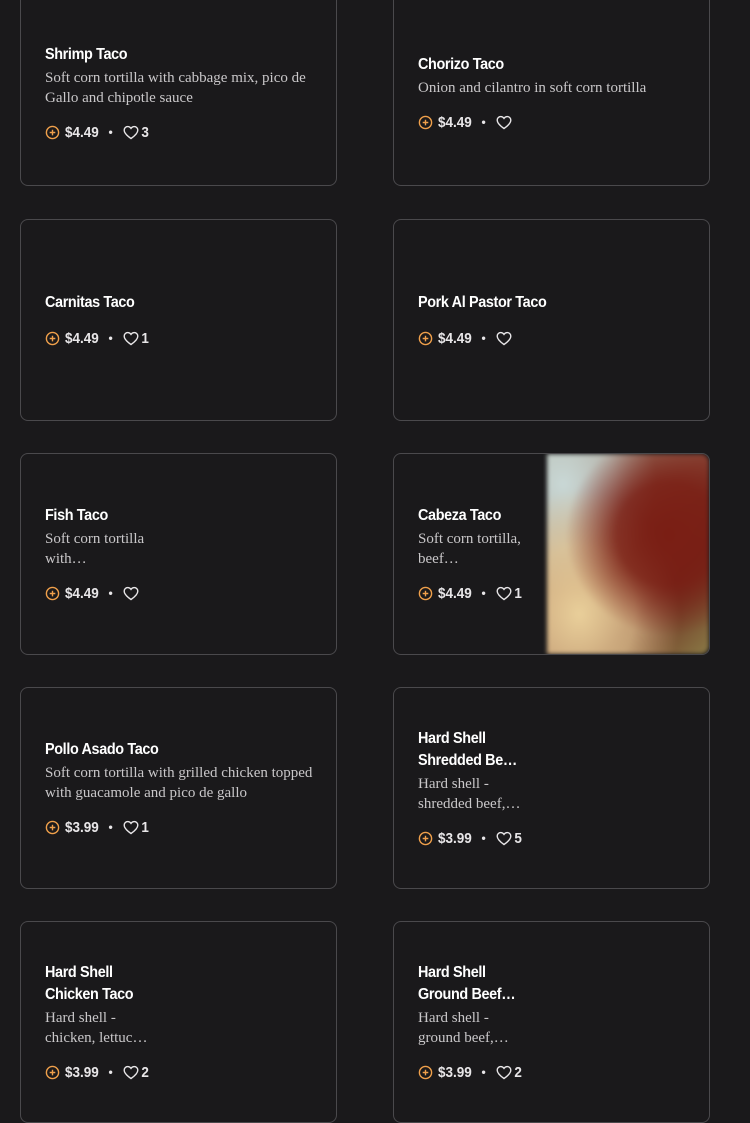 Image resolution: width=750 pixels, height=1123 pixels. I want to click on menu-item-title: Pork Al Pastor Taco, so click(482, 302).